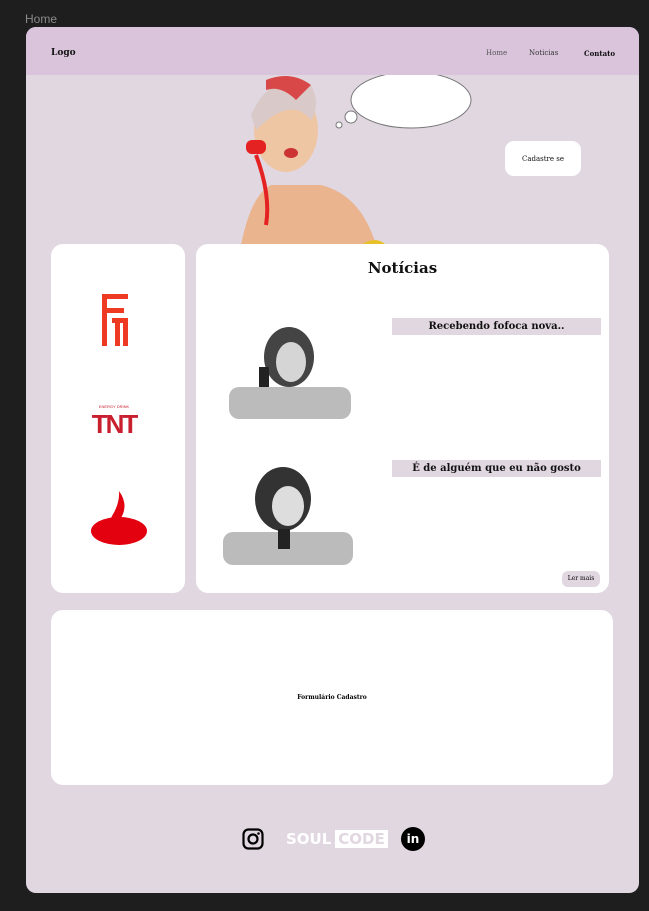 The image size is (649, 911). What do you see at coordinates (402, 268) in the screenshot?
I see `news-title: Notícias` at bounding box center [402, 268].